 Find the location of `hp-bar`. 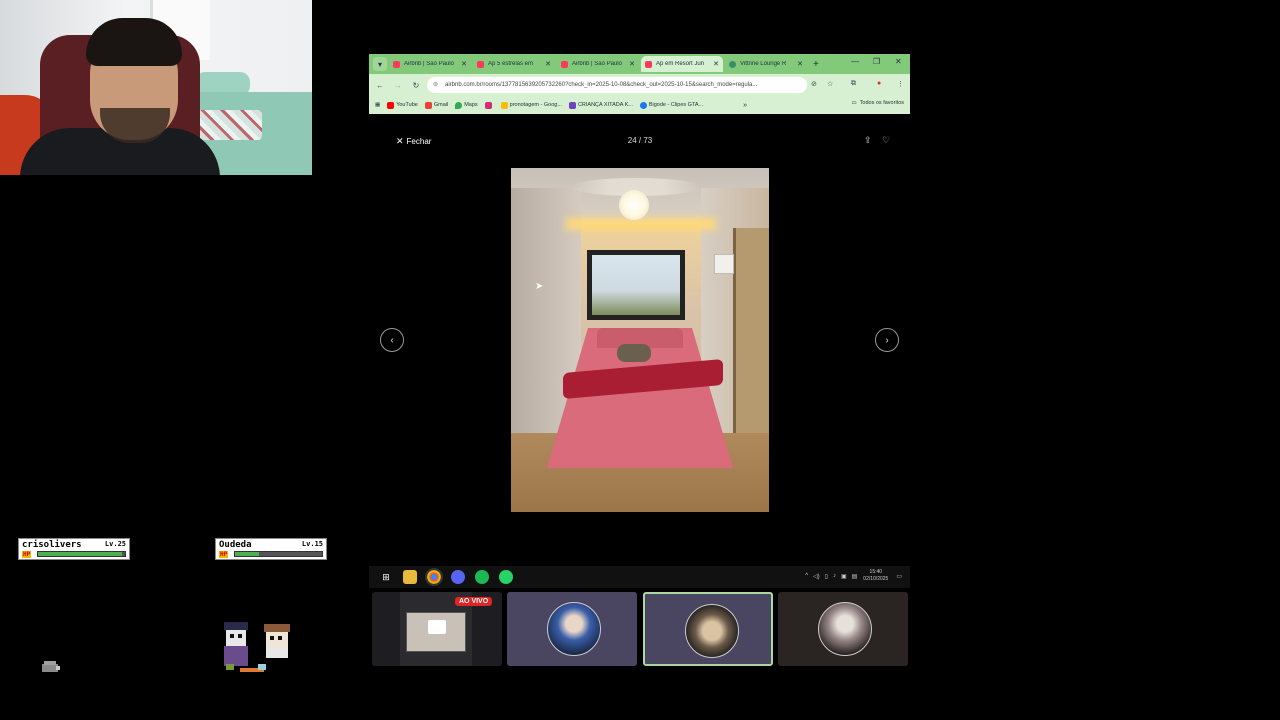

hp-bar is located at coordinates (278, 554).